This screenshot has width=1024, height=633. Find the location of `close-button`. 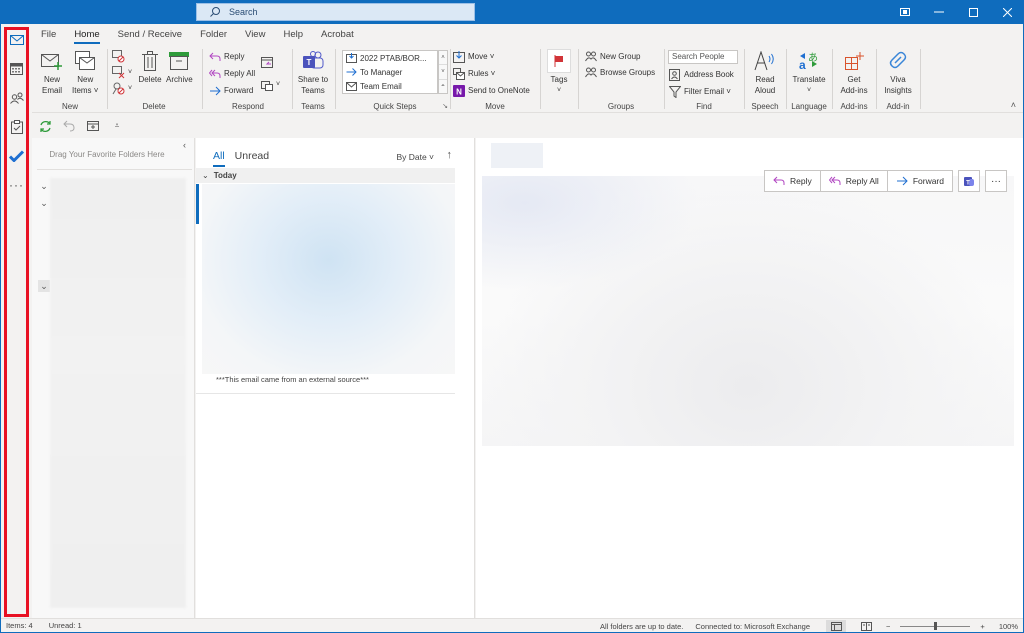

close-button is located at coordinates (1007, 12).